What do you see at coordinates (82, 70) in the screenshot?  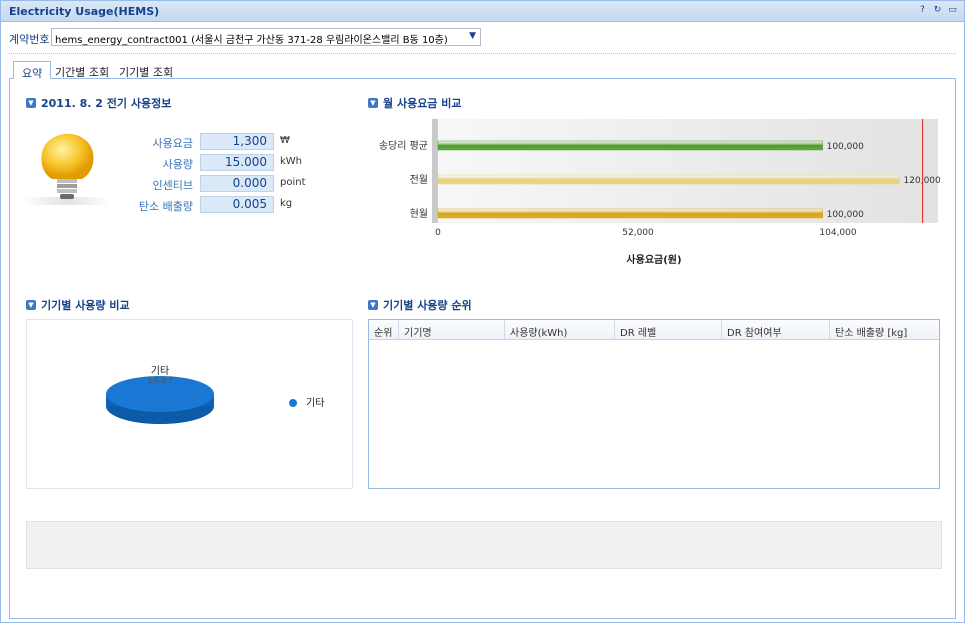 I see `tab-period: 기간별 조회` at bounding box center [82, 70].